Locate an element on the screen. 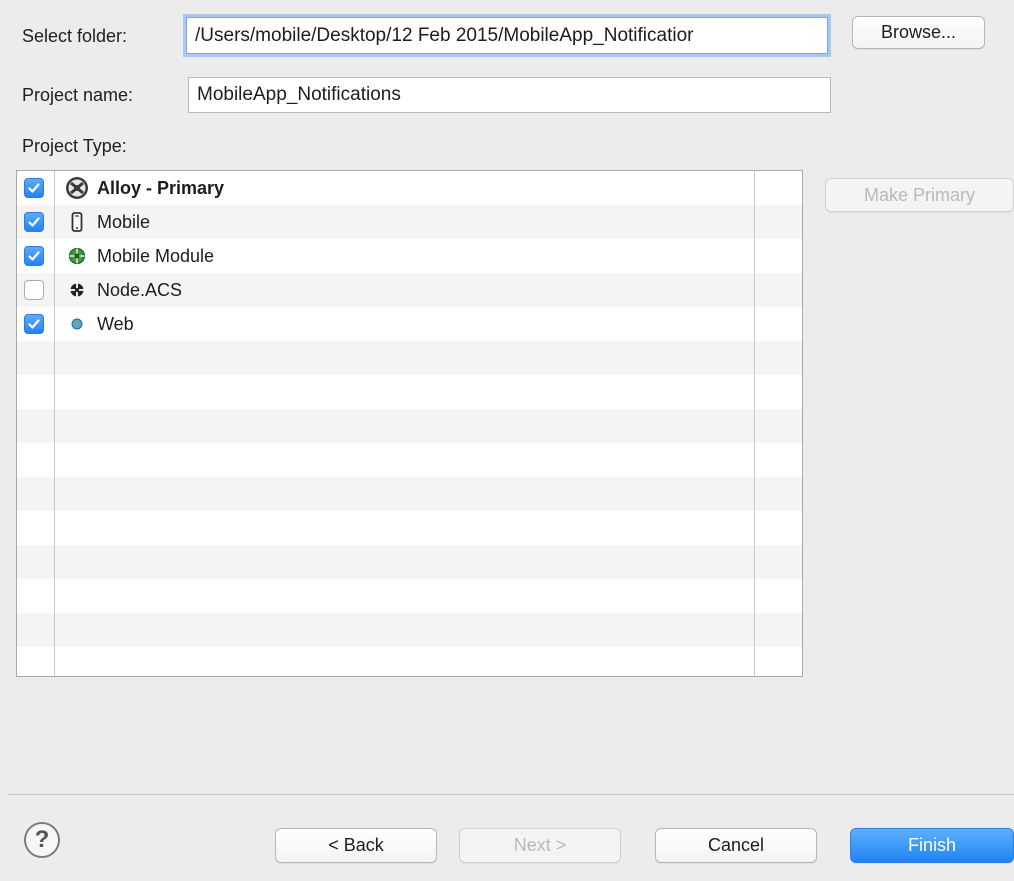  list-item: Web is located at coordinates (409, 324).